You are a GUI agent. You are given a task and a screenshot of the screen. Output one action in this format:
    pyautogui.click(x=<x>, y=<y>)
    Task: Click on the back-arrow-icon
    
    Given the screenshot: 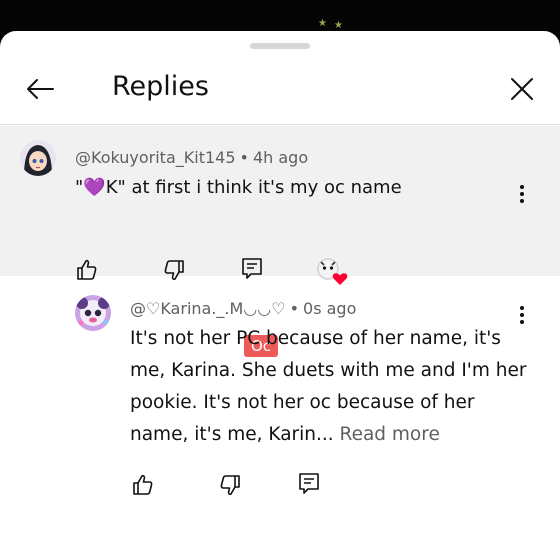 What is the action you would take?
    pyautogui.click(x=40, y=89)
    